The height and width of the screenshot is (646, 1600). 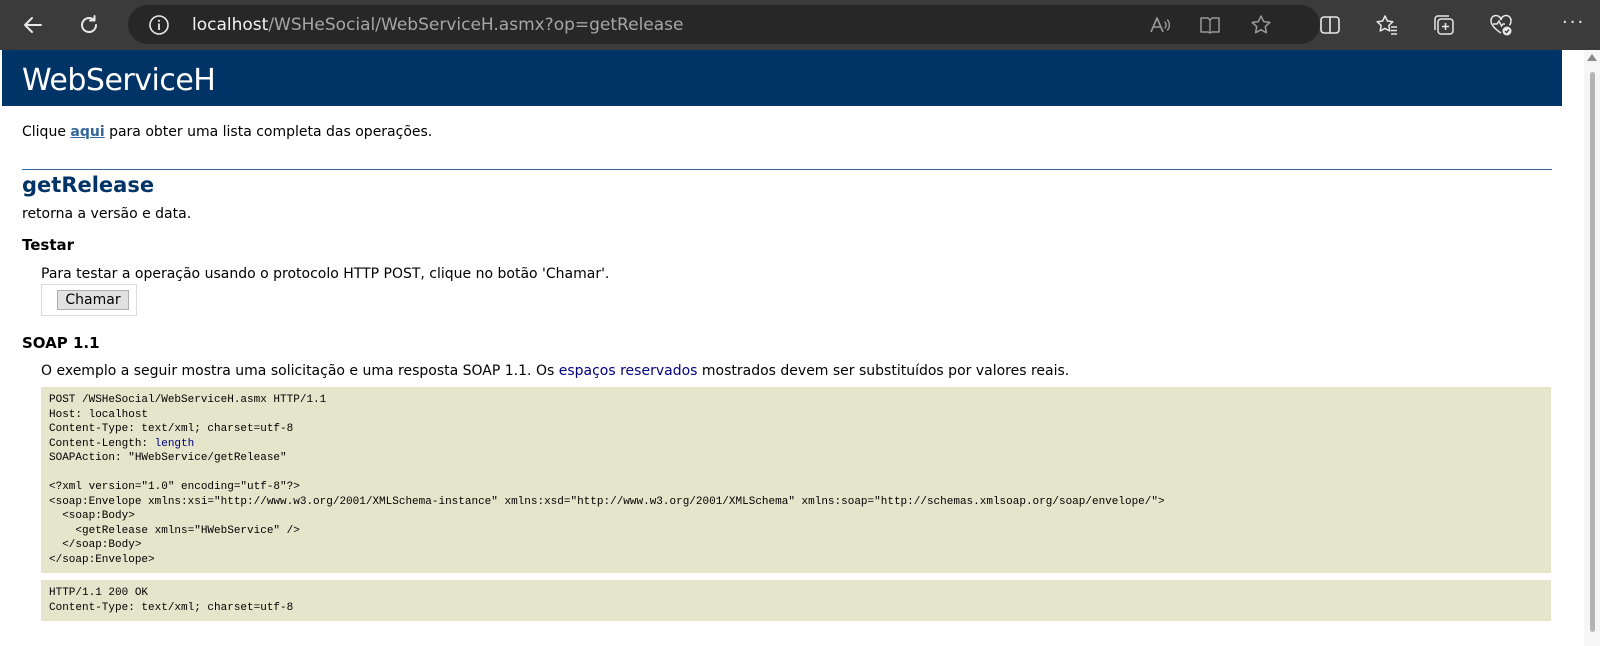 What do you see at coordinates (1330, 25) in the screenshot?
I see `split-screen-icon` at bounding box center [1330, 25].